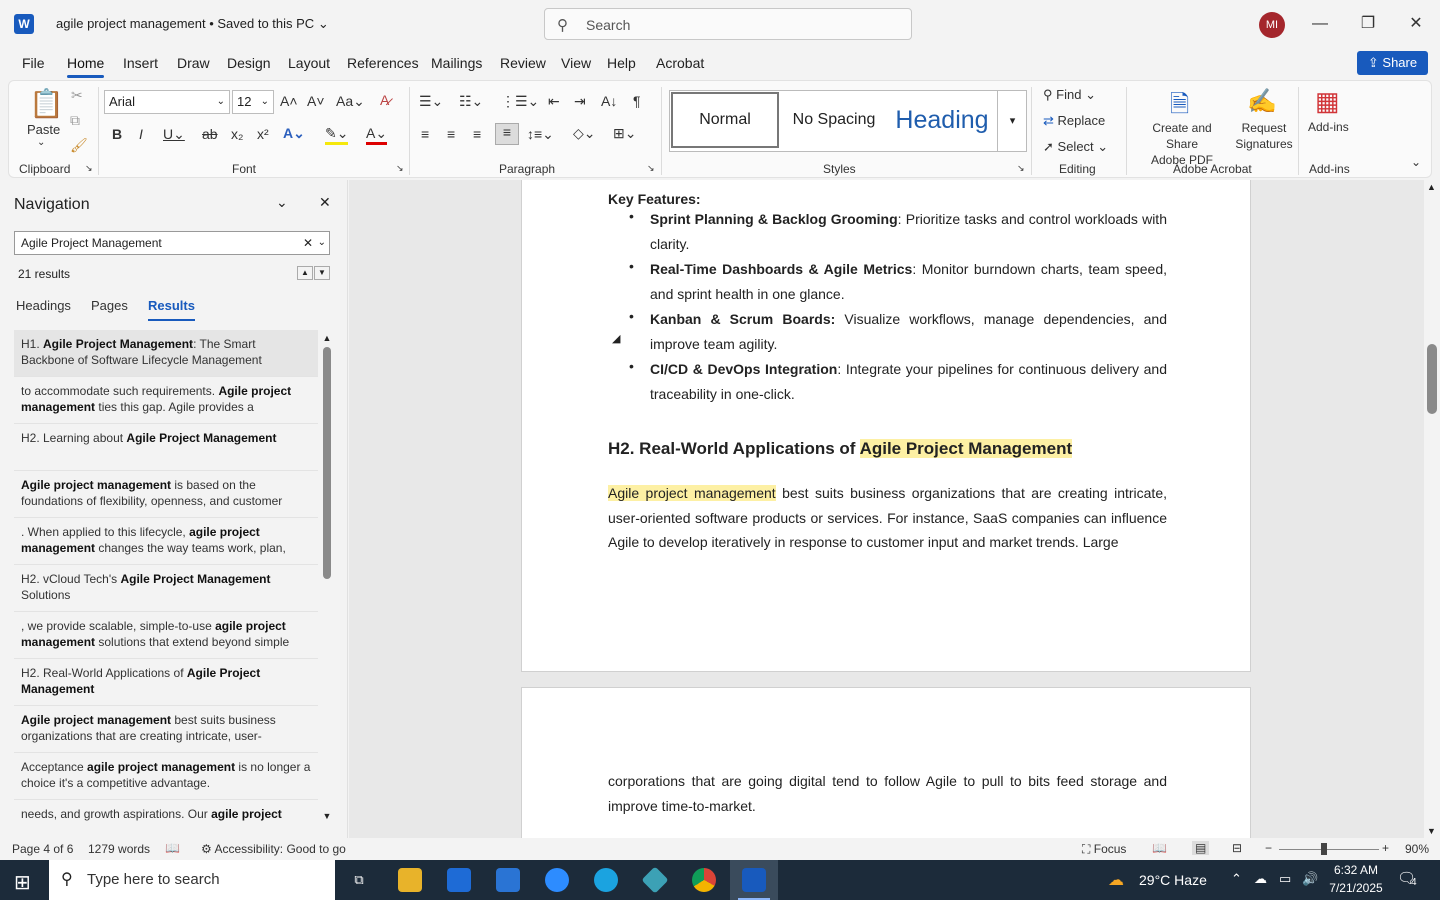  What do you see at coordinates (1368, 24) in the screenshot?
I see `restore-button: ❐` at bounding box center [1368, 24].